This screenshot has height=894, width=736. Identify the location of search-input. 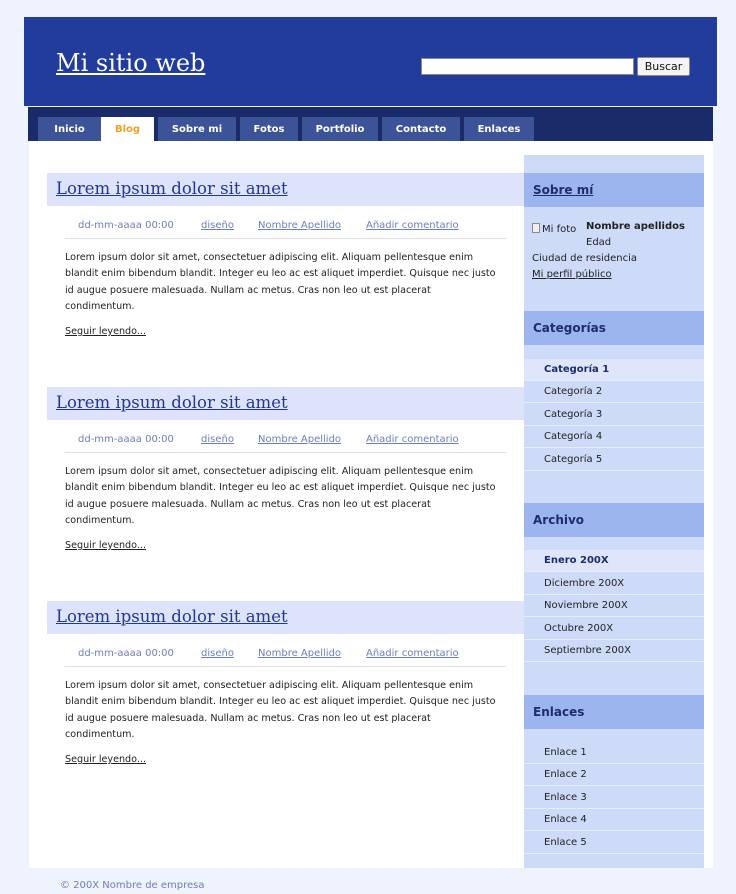
(527, 66).